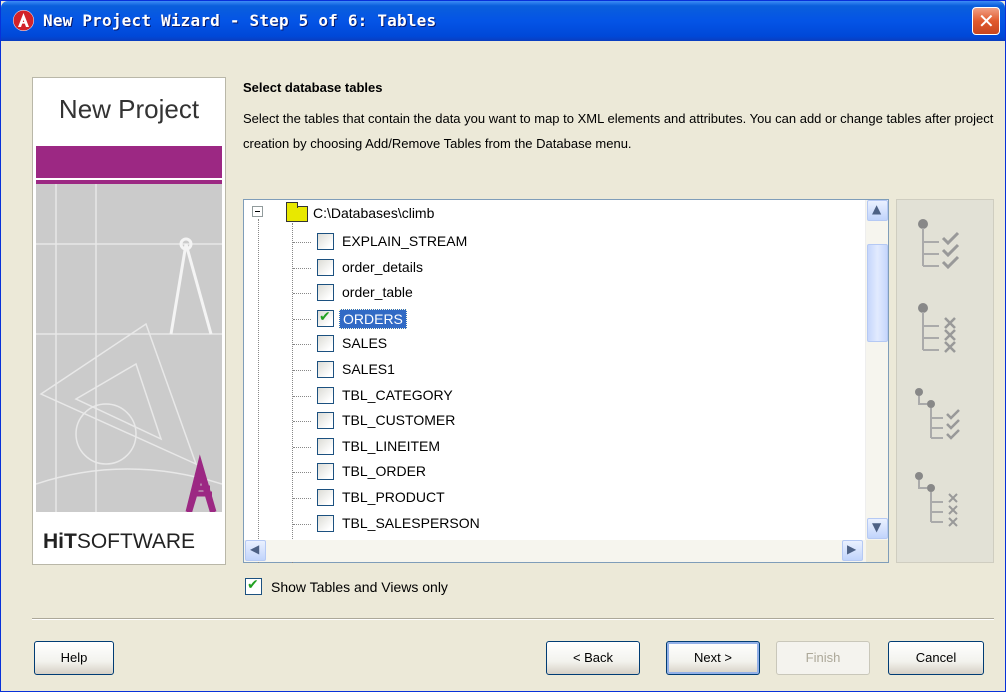 This screenshot has height=692, width=1006. I want to click on table-name: TBL_PRODUCT, so click(393, 497).